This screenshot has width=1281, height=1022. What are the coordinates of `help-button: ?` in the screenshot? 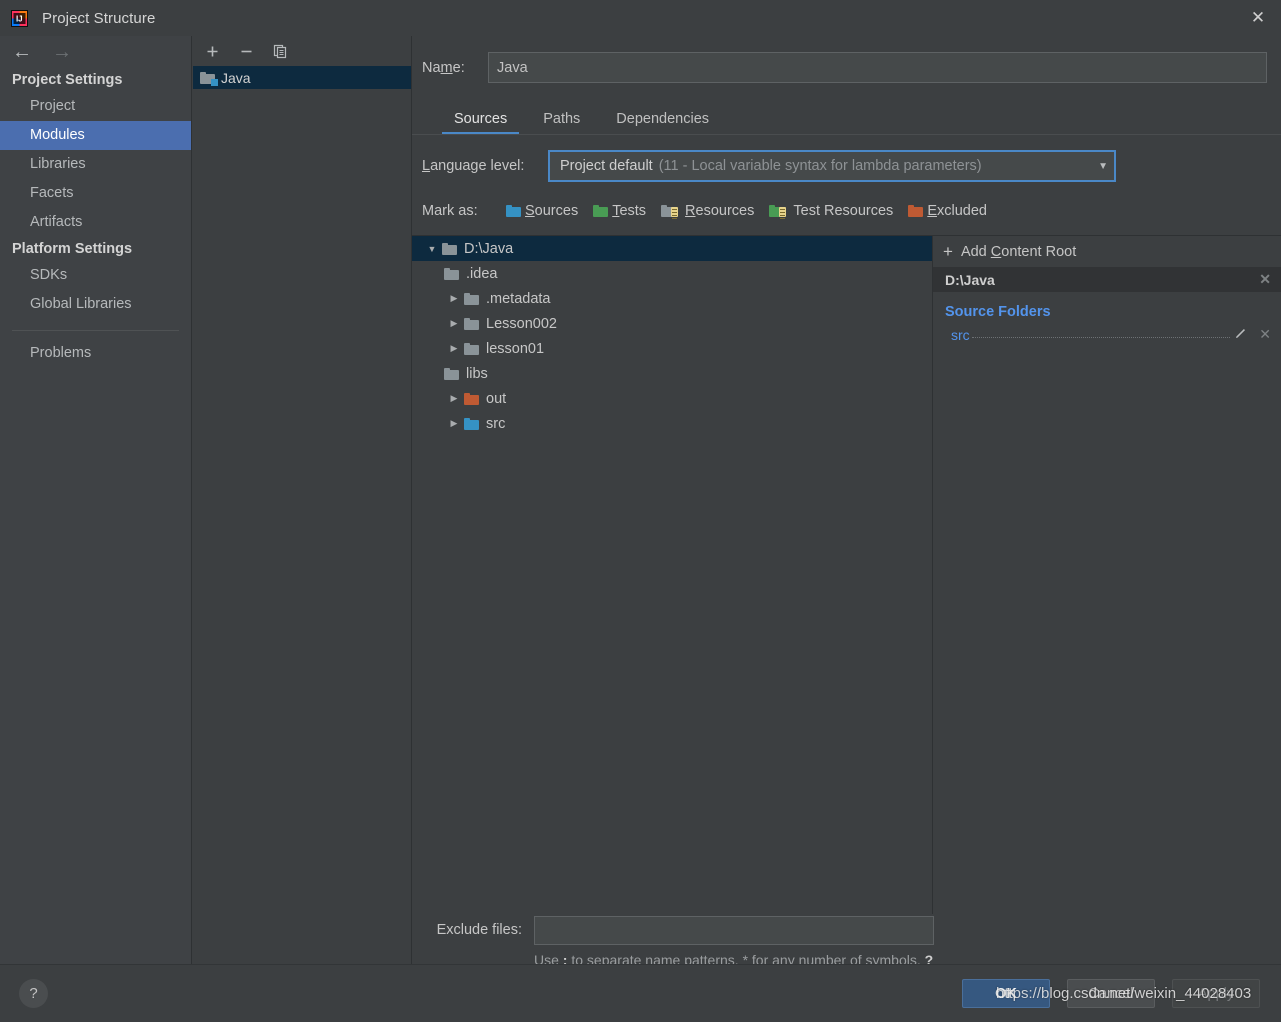 It's located at (33, 993).